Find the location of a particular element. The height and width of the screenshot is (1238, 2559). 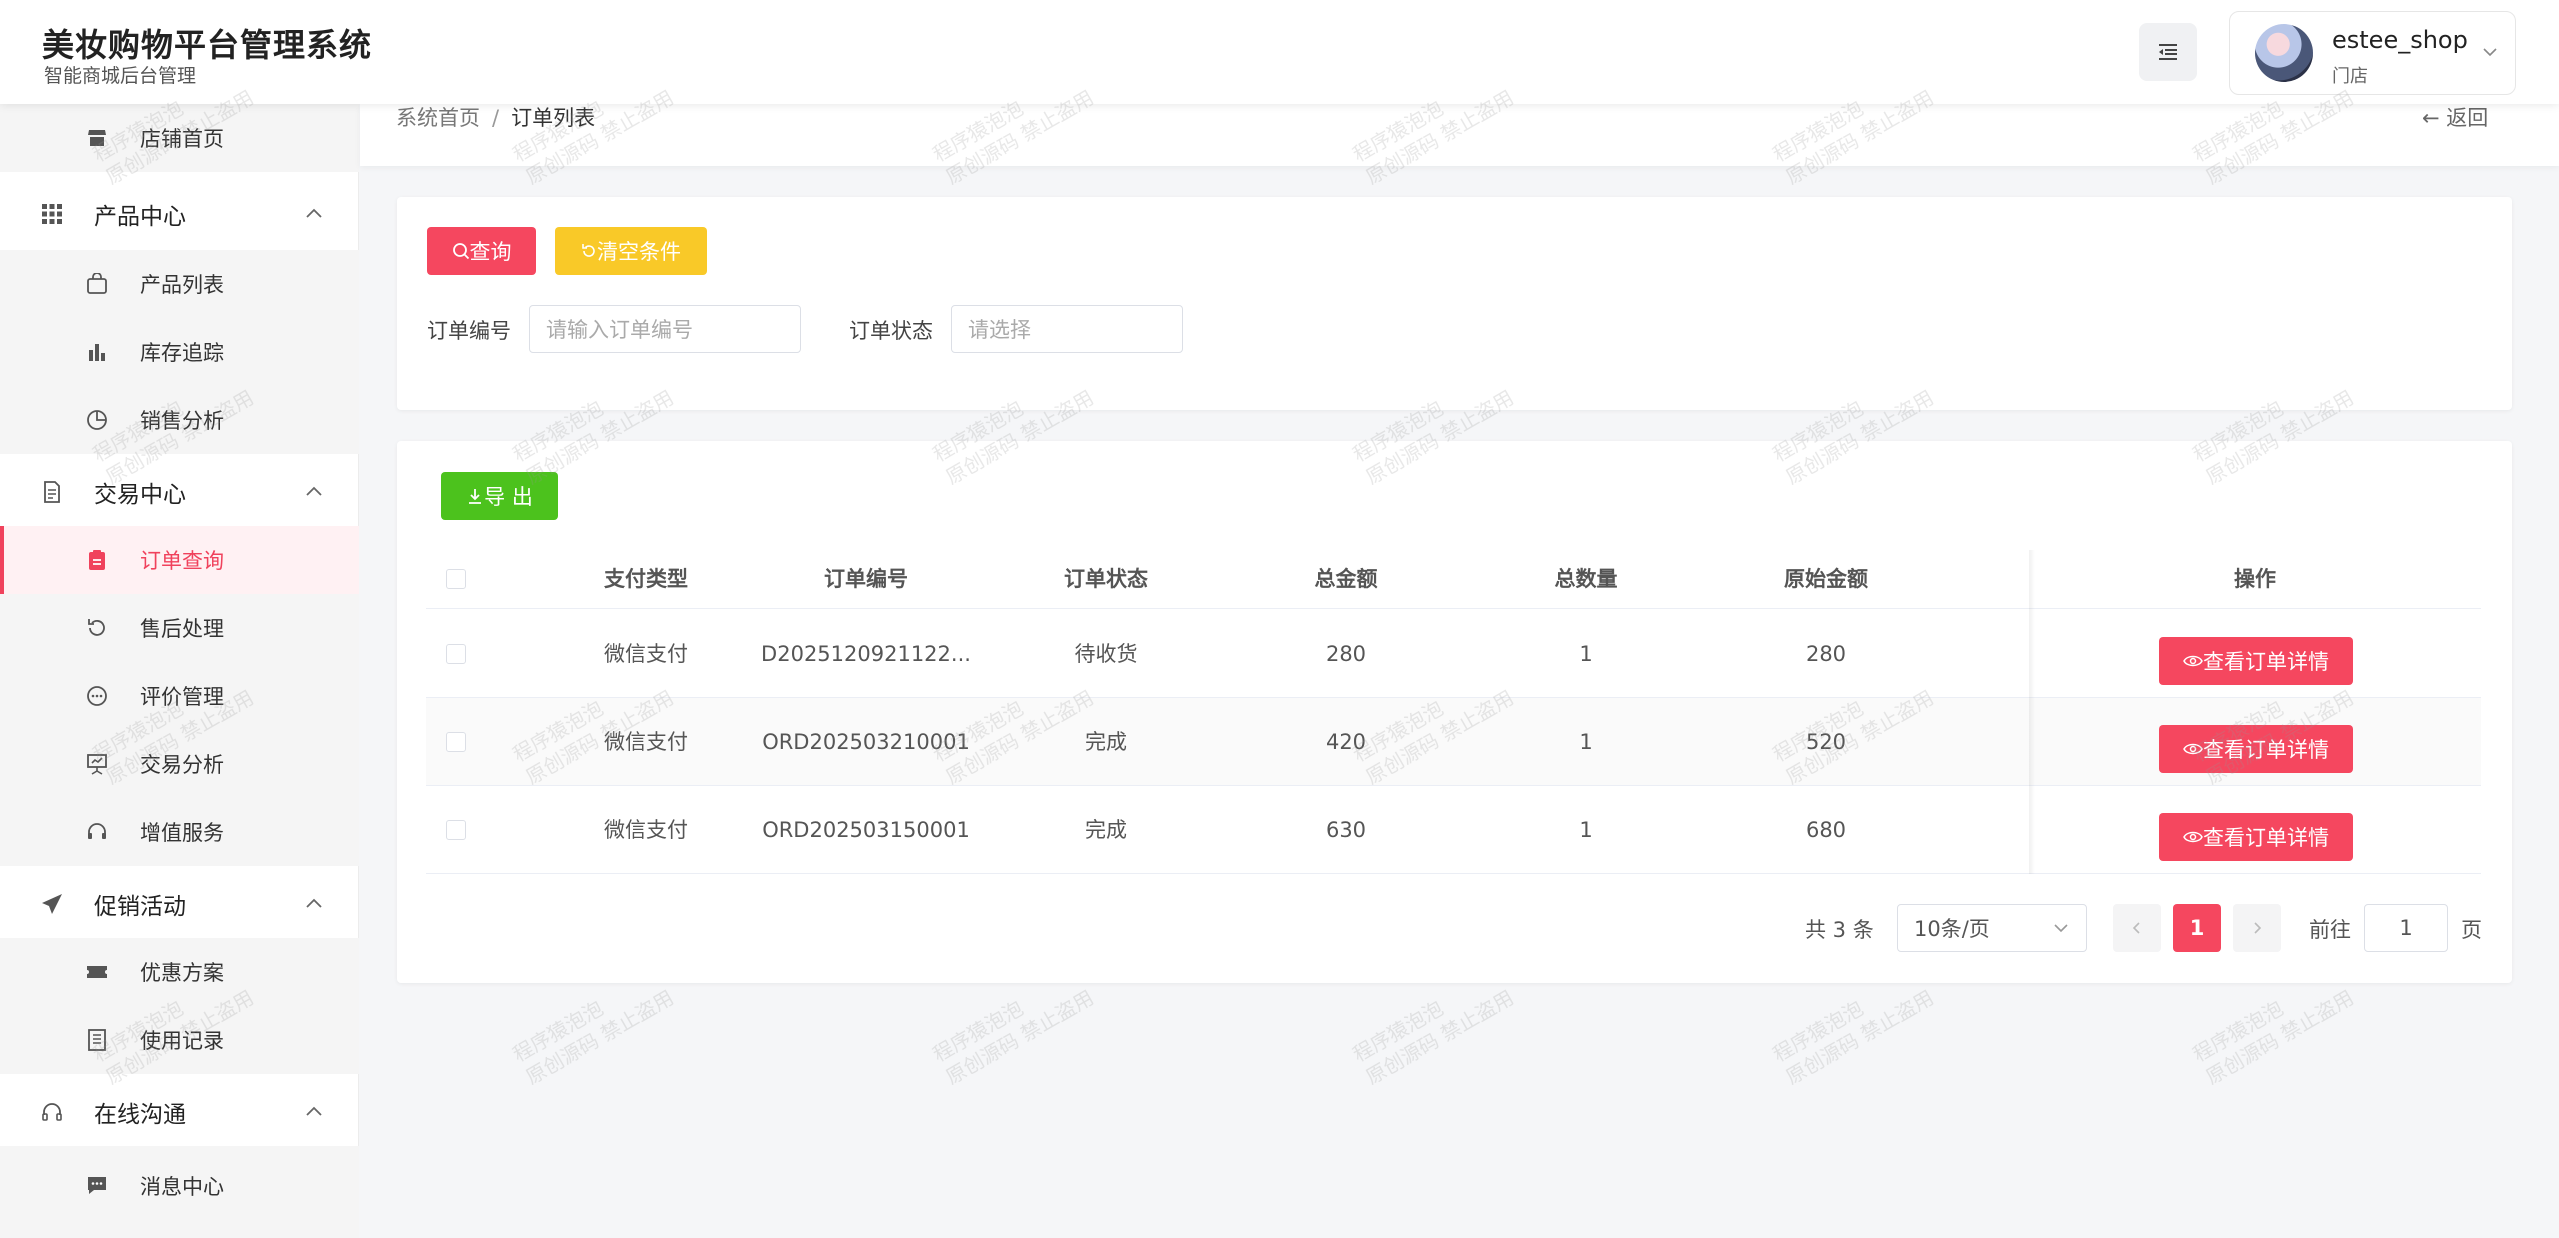

page-size-select: 10条/页 is located at coordinates (1992, 928).